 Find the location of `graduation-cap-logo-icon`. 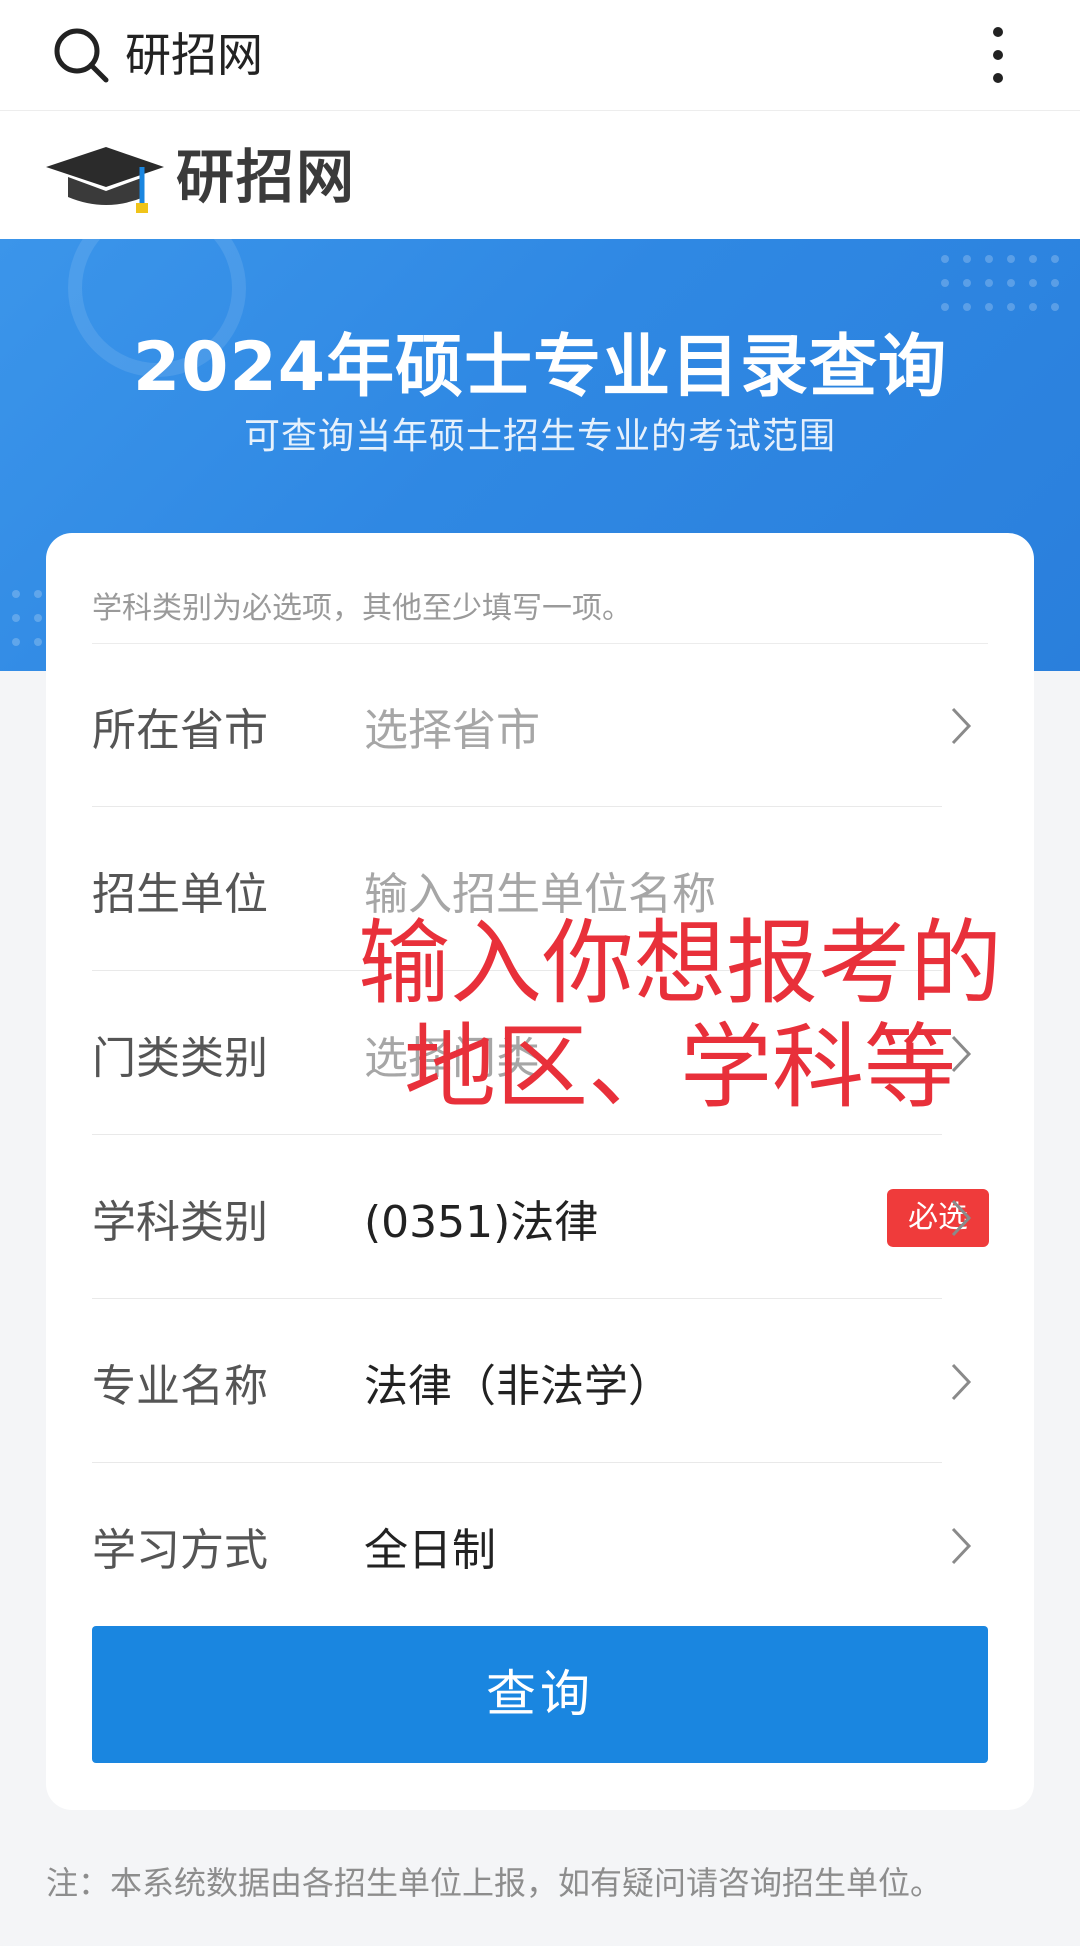

graduation-cap-logo-icon is located at coordinates (105, 180).